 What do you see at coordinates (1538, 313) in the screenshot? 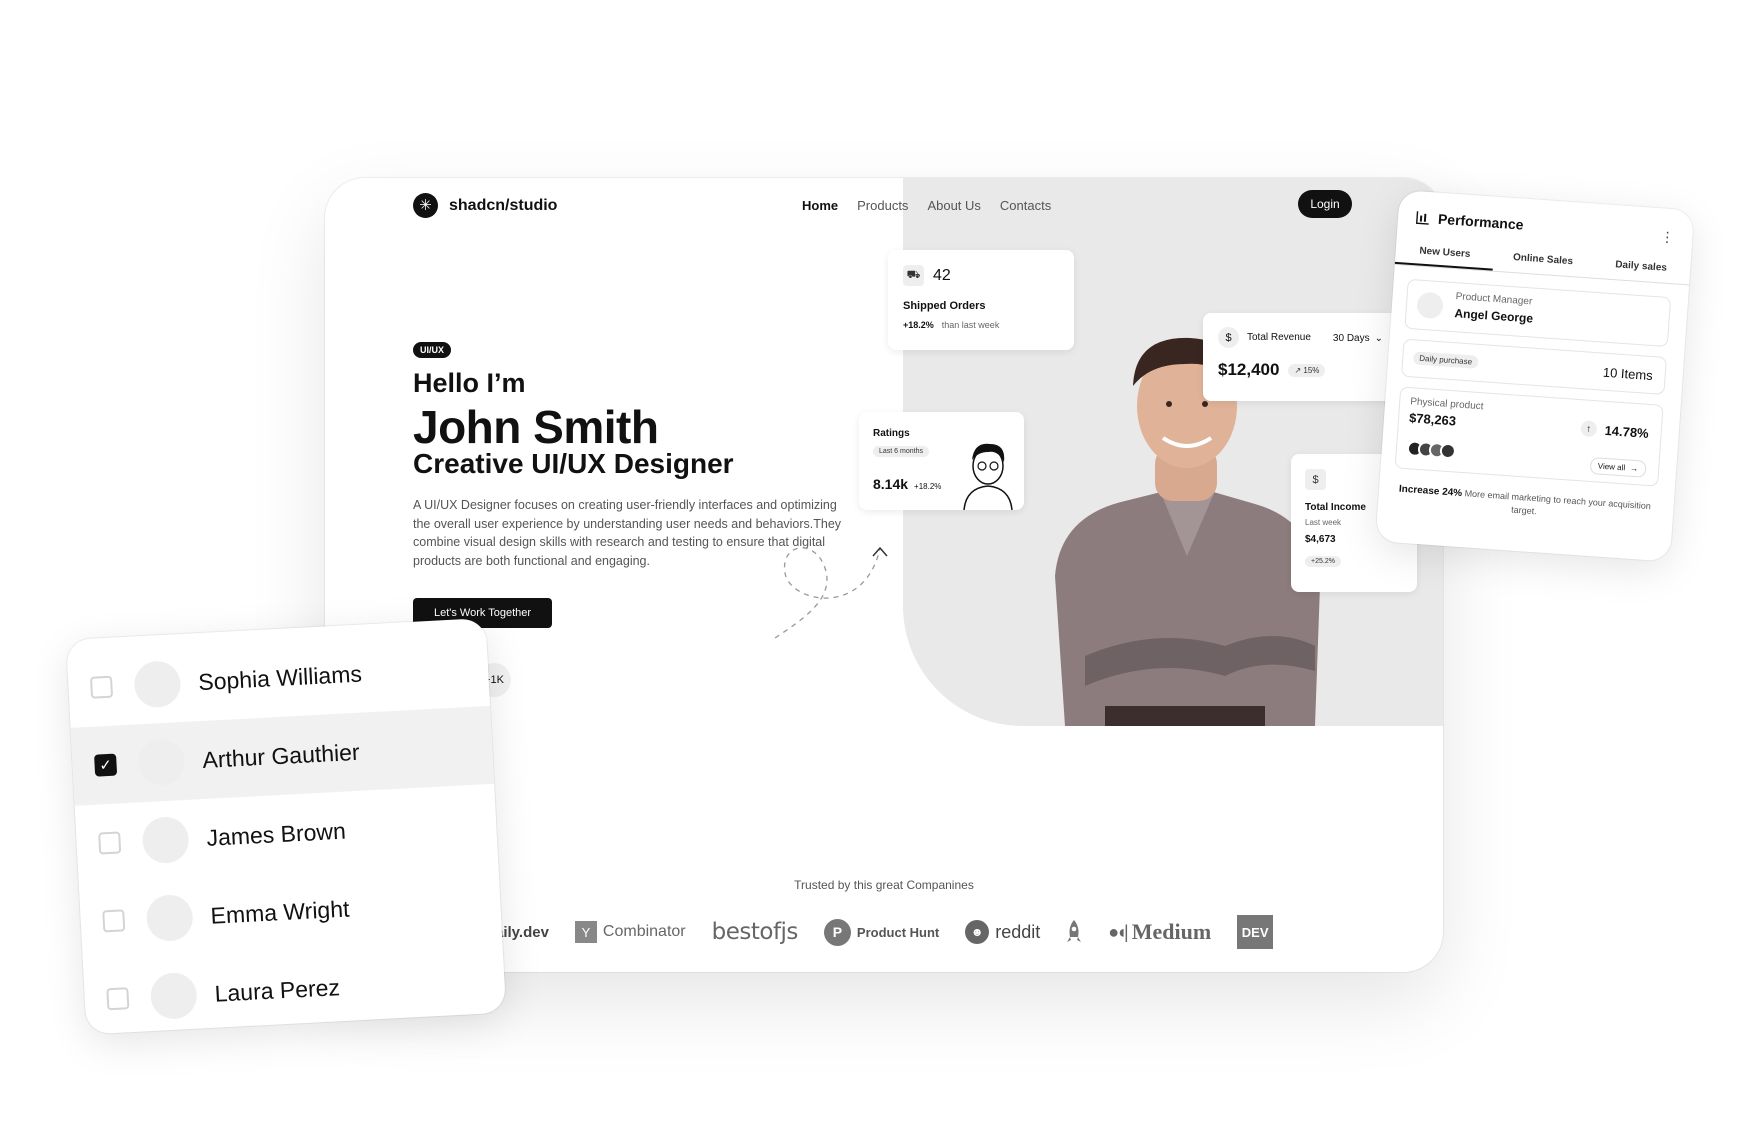
I see `manager-row: Product Manager Angel George` at bounding box center [1538, 313].